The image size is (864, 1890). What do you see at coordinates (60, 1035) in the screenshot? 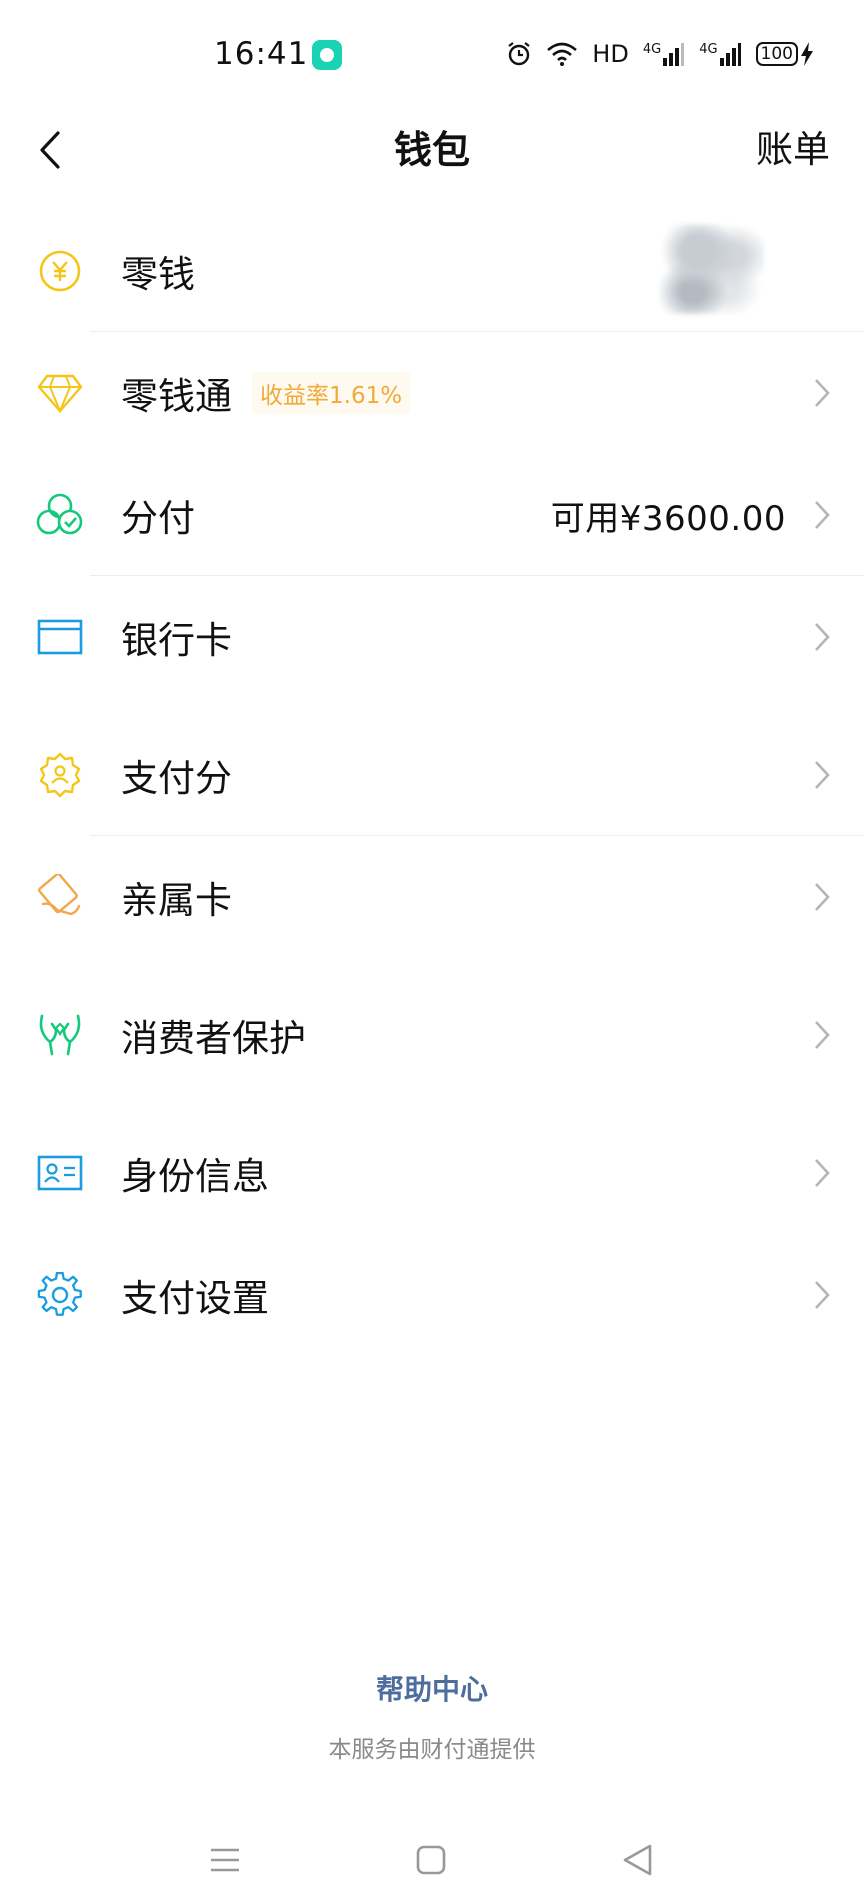
I see `protection-hands-icon` at bounding box center [60, 1035].